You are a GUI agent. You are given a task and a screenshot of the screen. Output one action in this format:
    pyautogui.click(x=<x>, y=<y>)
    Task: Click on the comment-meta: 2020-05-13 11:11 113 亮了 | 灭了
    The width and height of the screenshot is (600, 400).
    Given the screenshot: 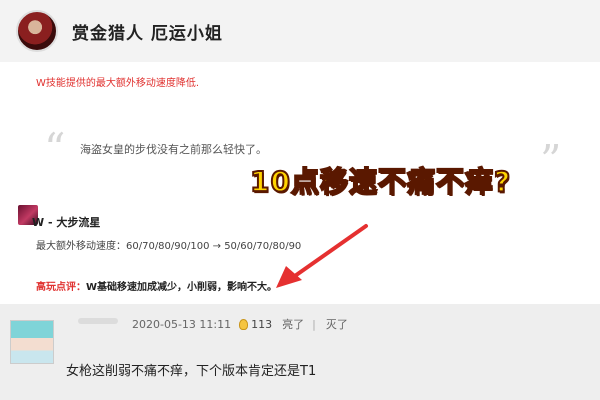 What is the action you would take?
    pyautogui.click(x=240, y=324)
    